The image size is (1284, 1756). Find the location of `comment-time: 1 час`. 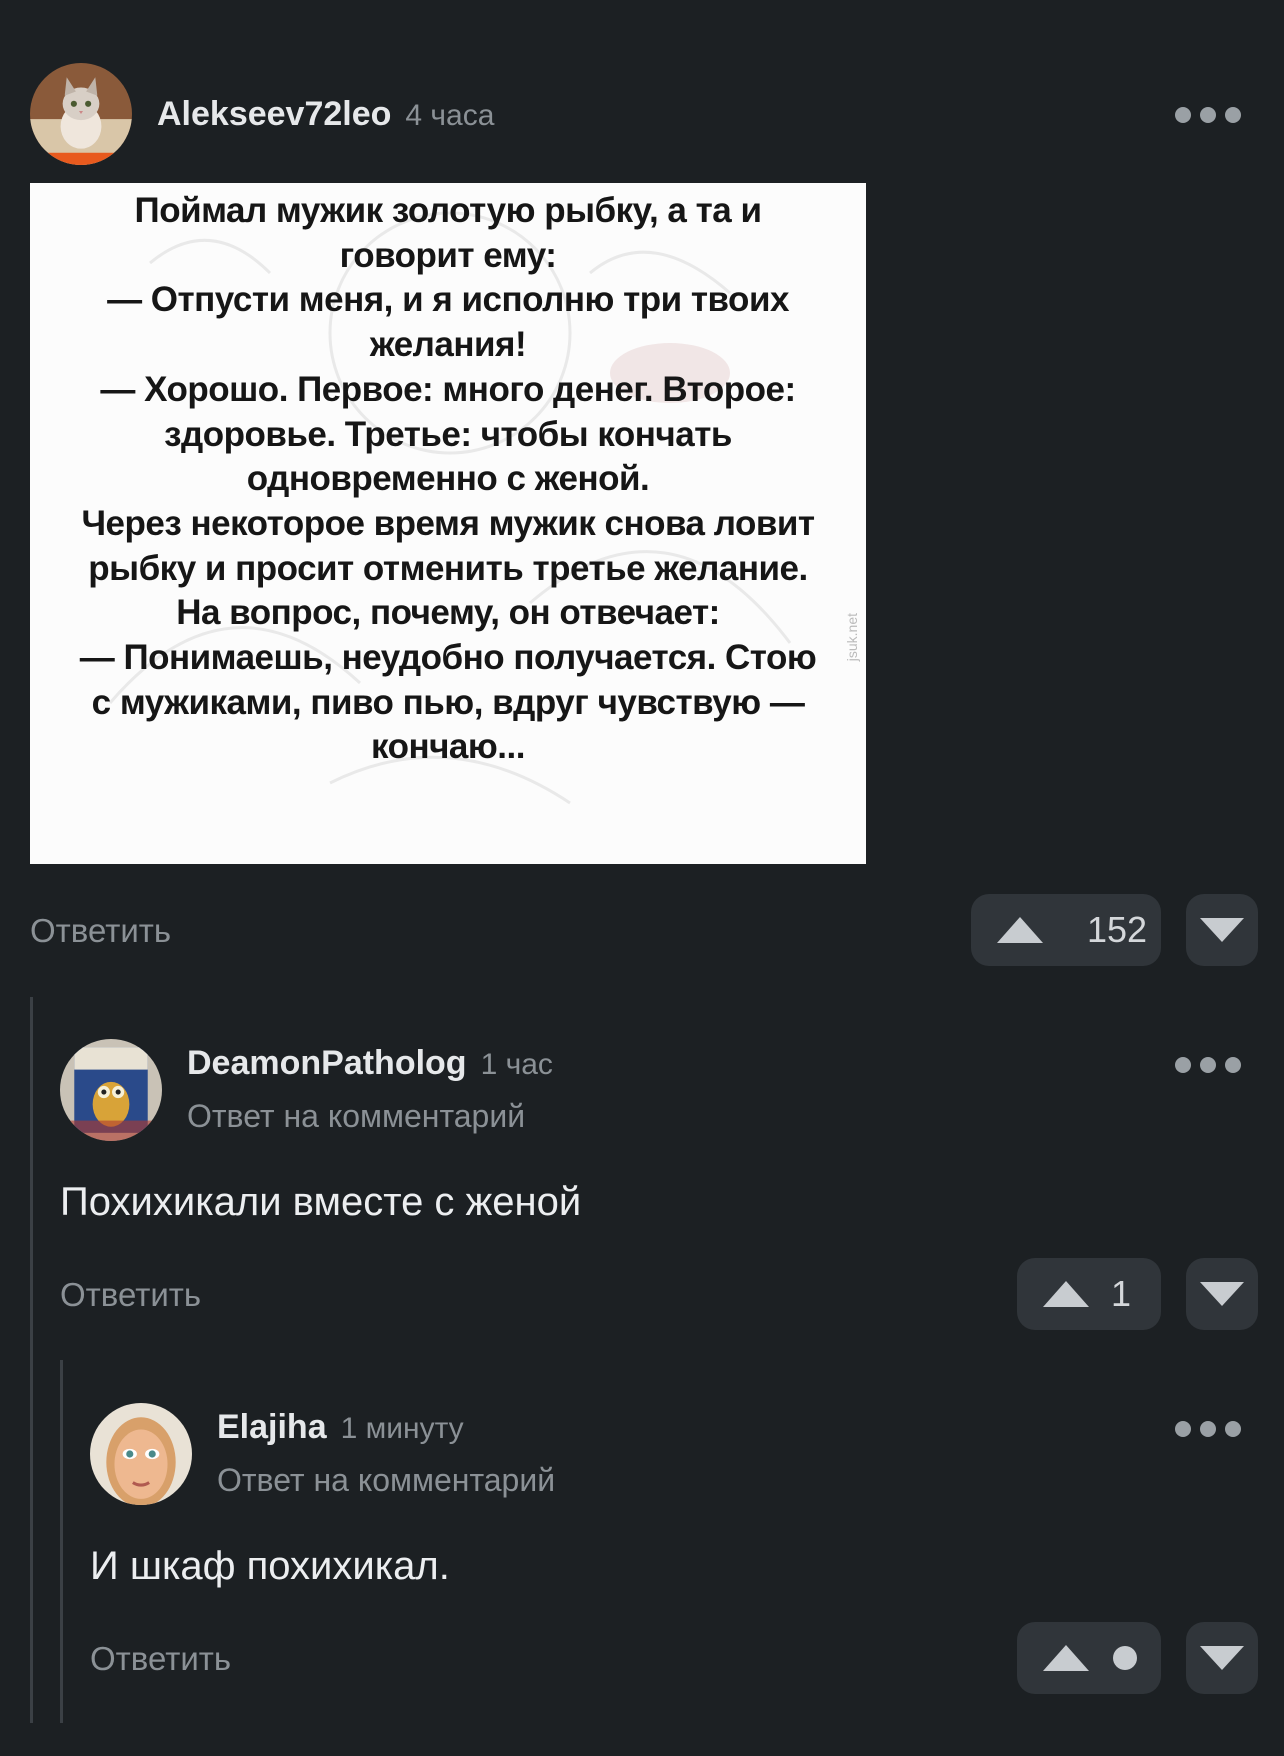

comment-time: 1 час is located at coordinates (516, 1064).